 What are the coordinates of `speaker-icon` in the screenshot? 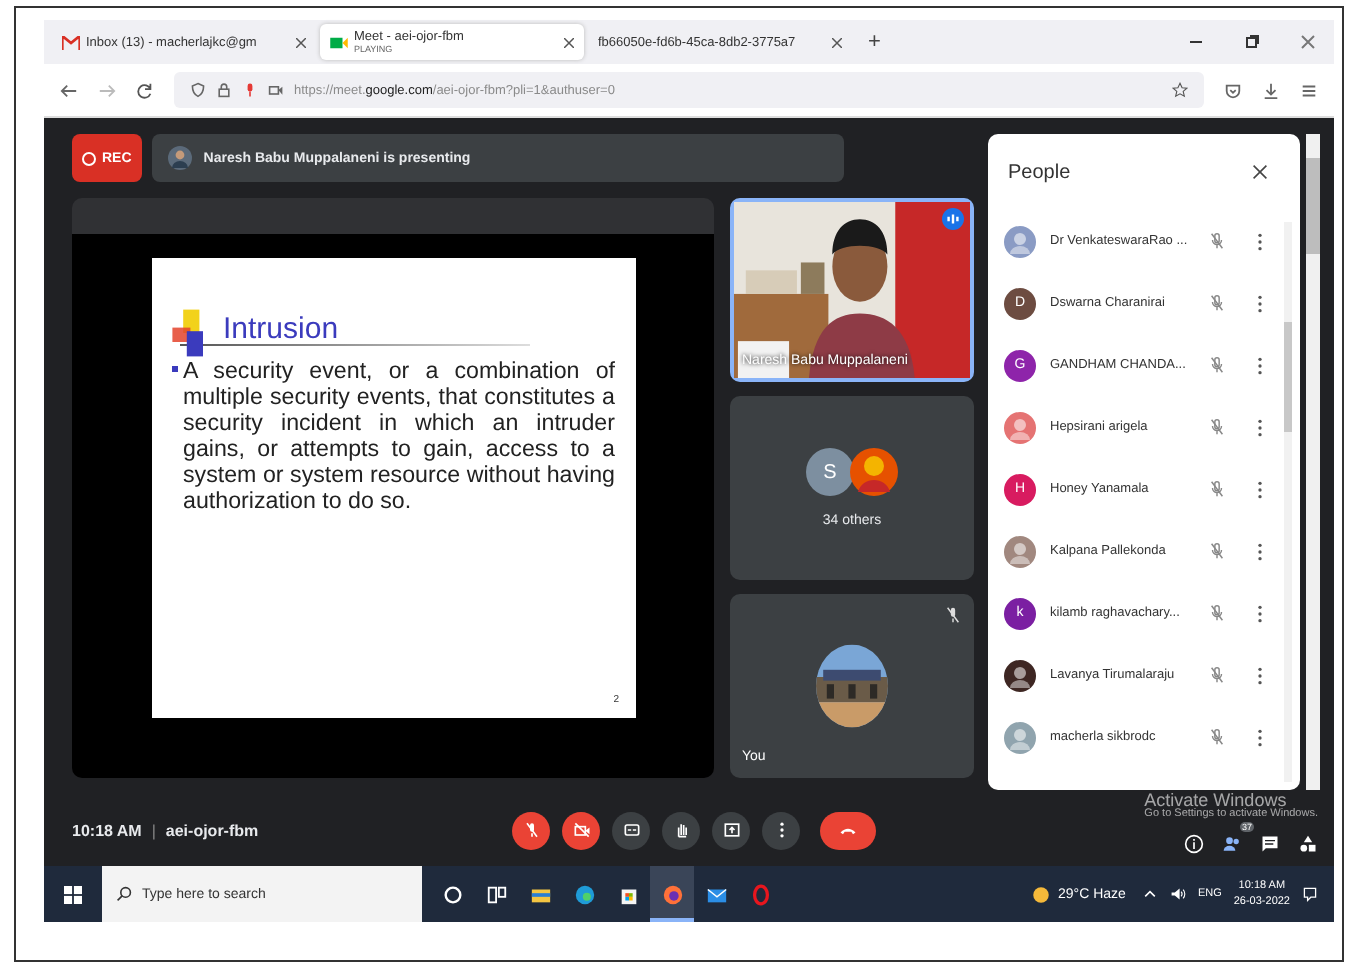 It's located at (1177, 894).